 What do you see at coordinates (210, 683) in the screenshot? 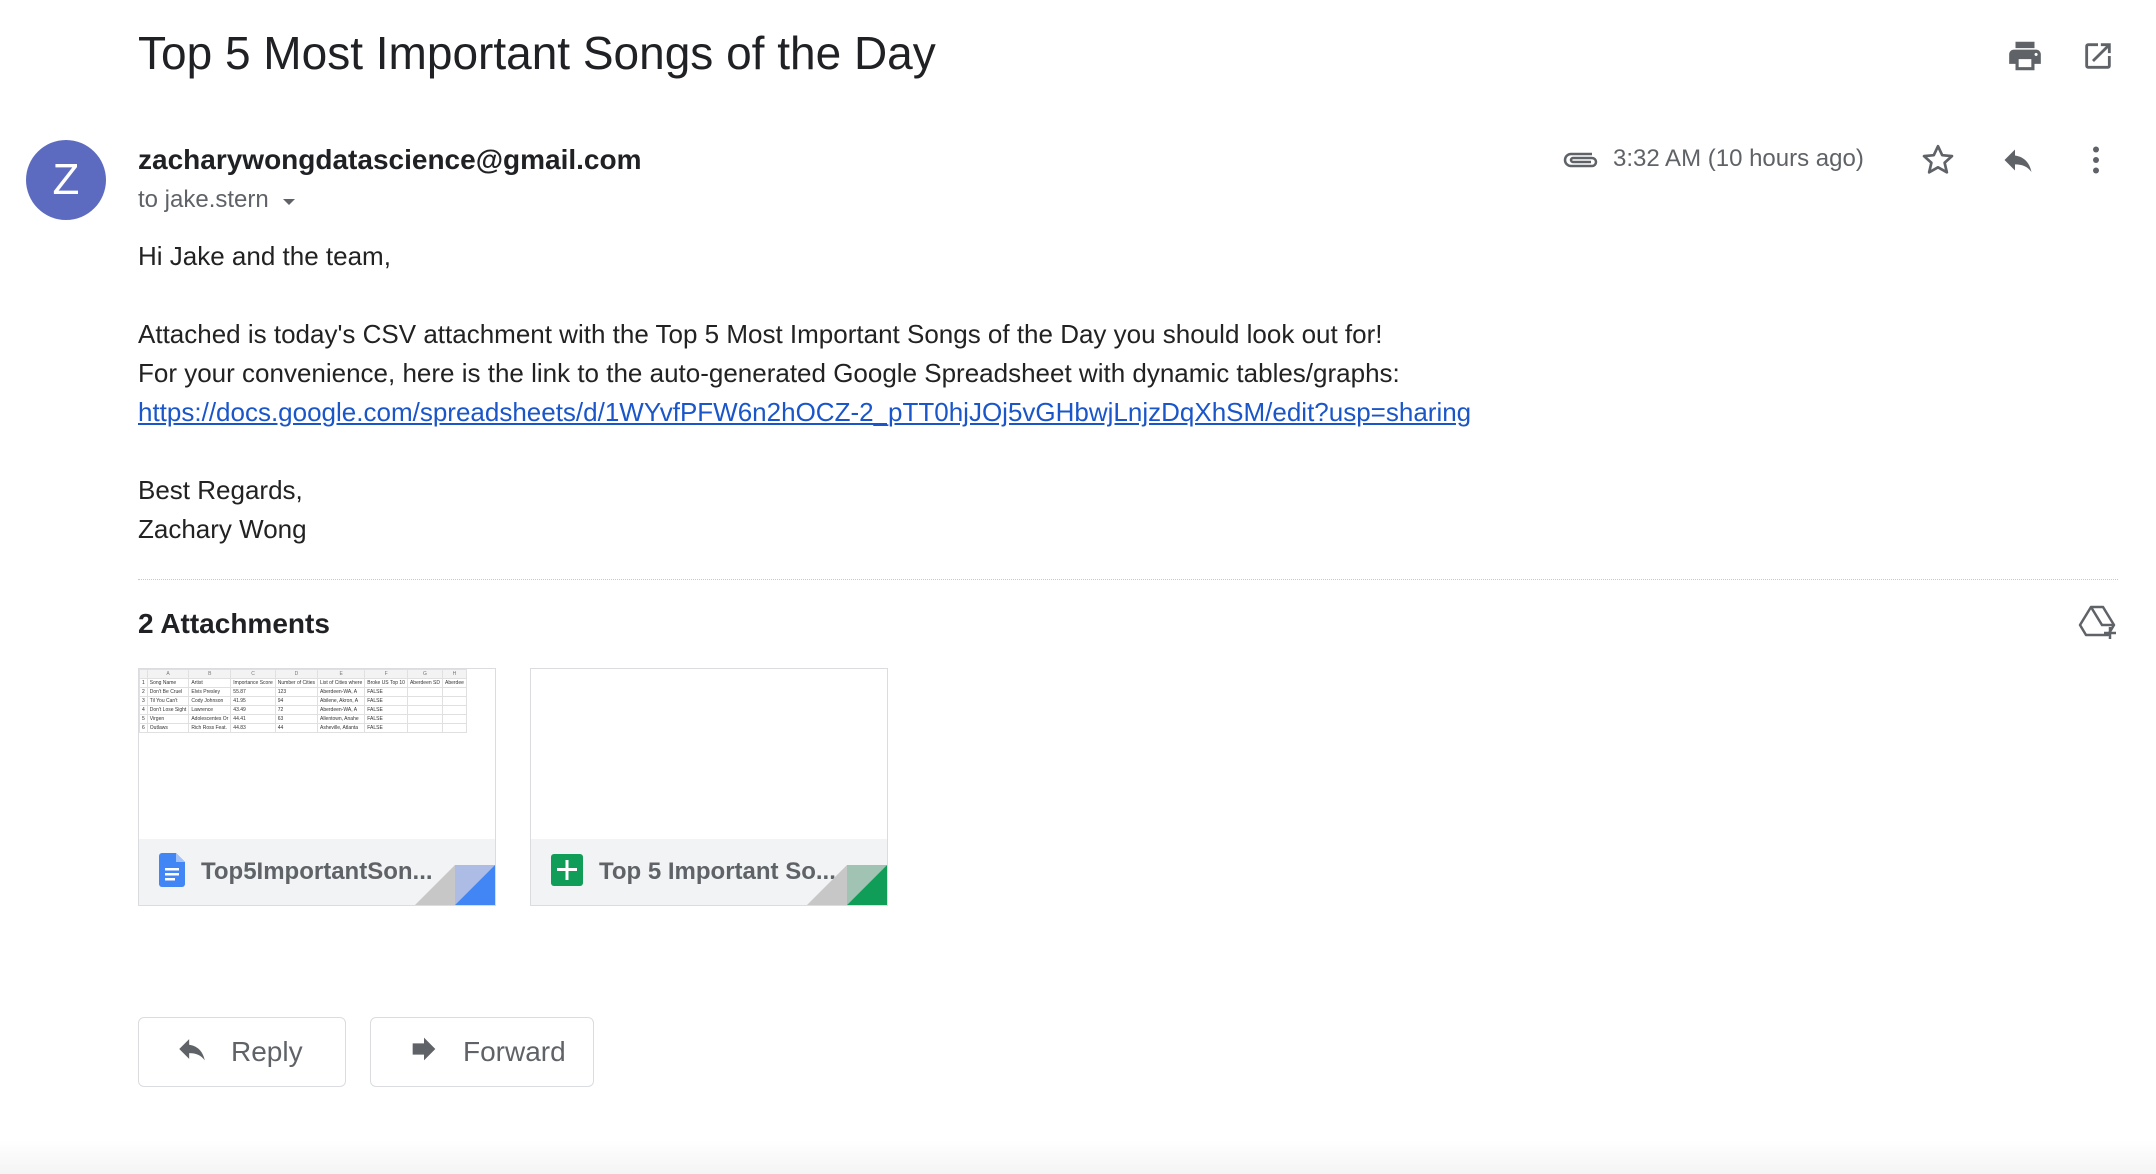
I see `preview-cell: Artist` at bounding box center [210, 683].